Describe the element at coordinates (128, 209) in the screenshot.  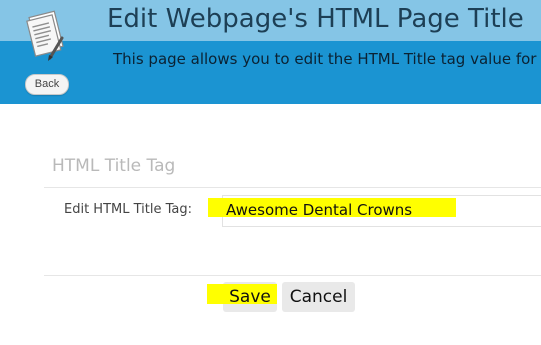
I see `title-tag-label: Edit HTML Title Tag:` at that location.